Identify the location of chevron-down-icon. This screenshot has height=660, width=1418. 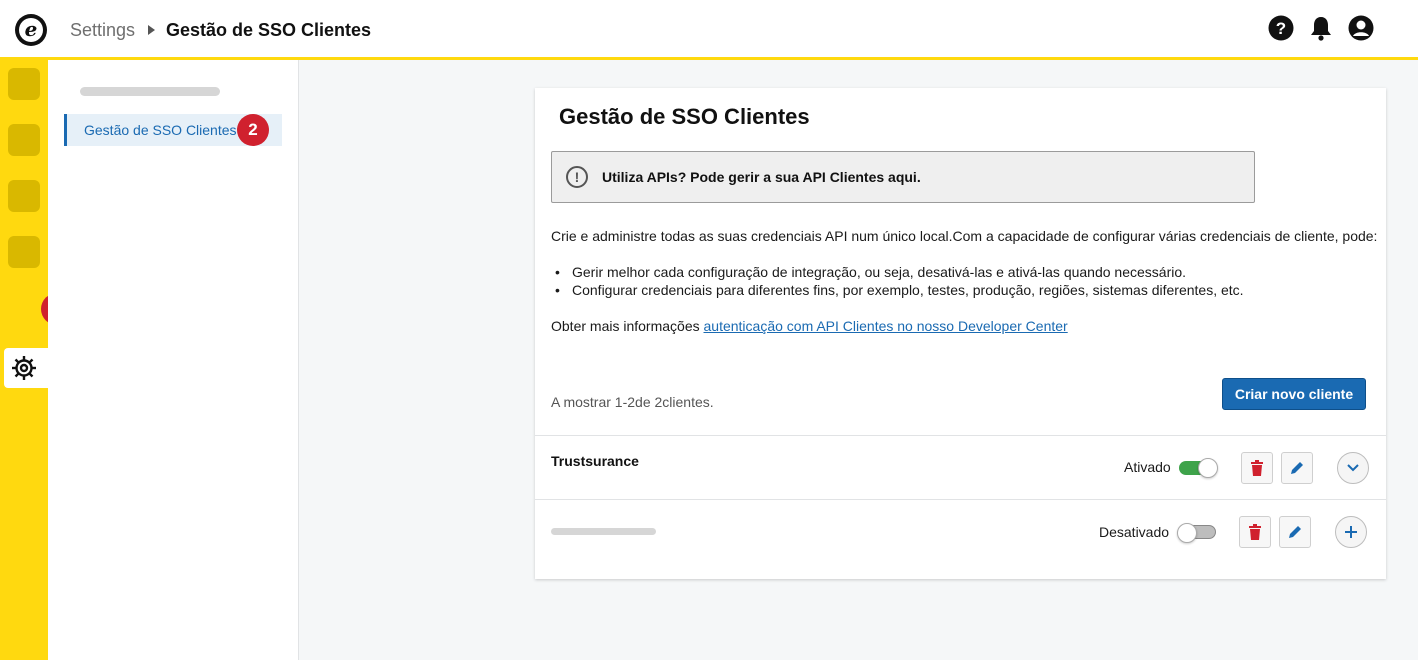
(1353, 468).